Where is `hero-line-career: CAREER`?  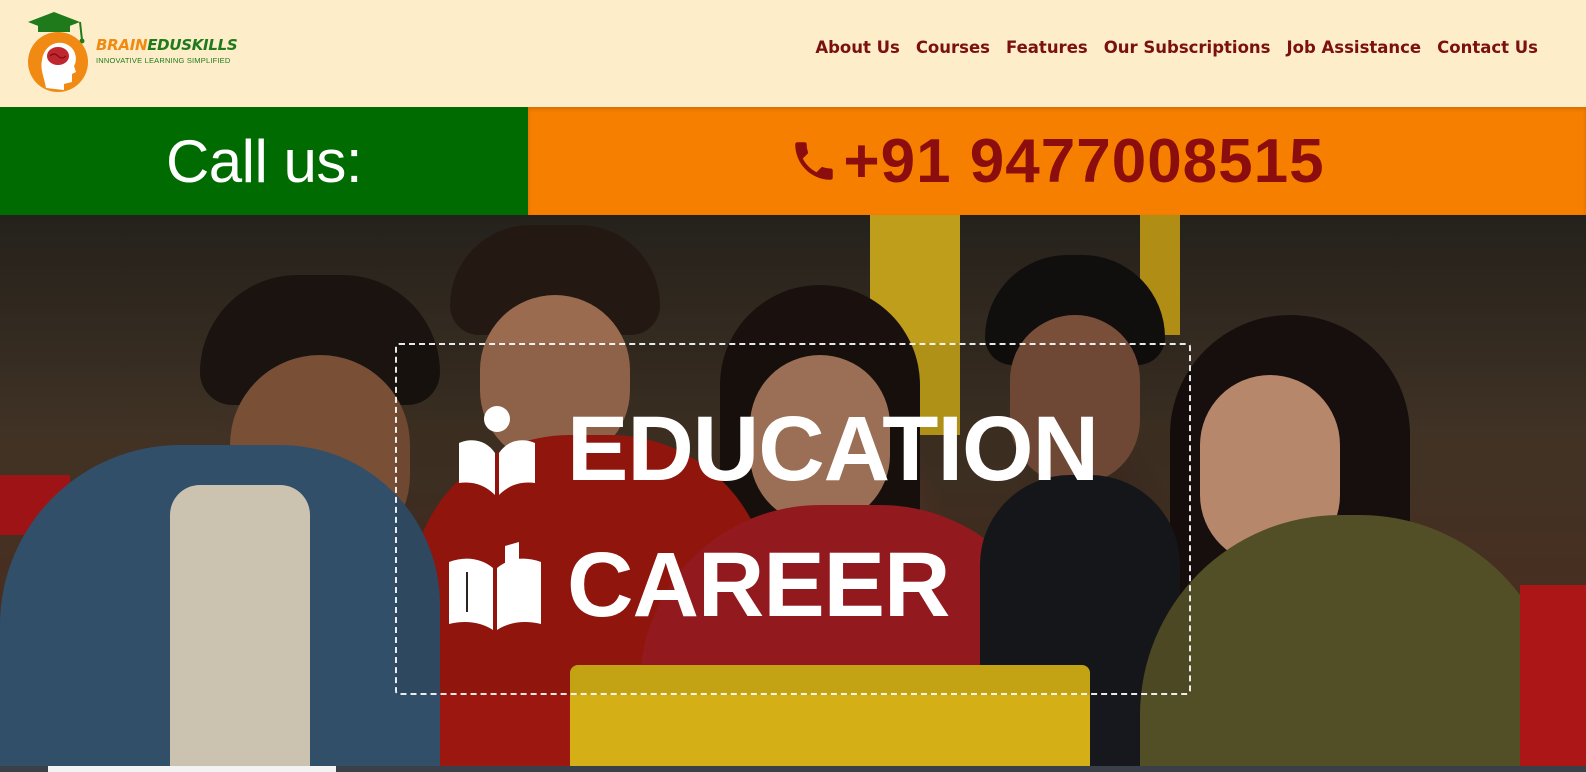
hero-line-career: CAREER is located at coordinates (698, 585).